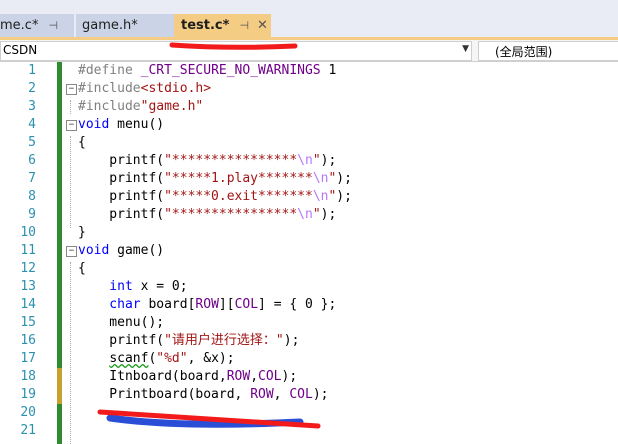 This screenshot has width=618, height=444. I want to click on tab-bar: me.c* ⊣ game.h* test.c* ⊣ ✕, so click(309, 20).